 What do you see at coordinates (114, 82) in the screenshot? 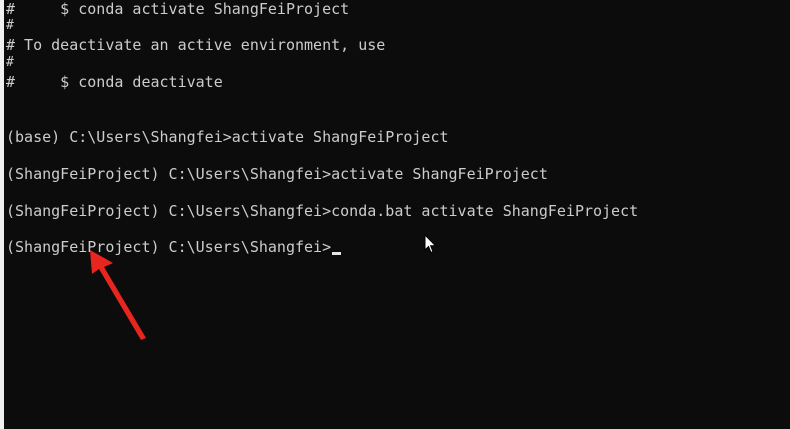
I see `console-line: # $ conda deactivate` at bounding box center [114, 82].